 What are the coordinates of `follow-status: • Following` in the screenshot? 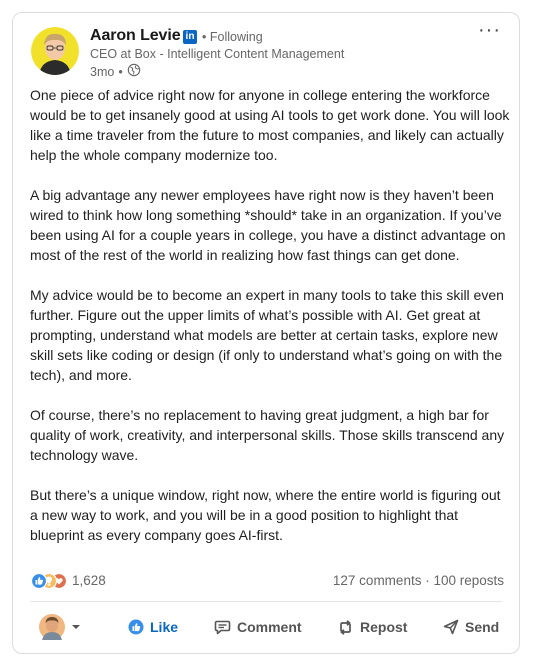 It's located at (232, 37).